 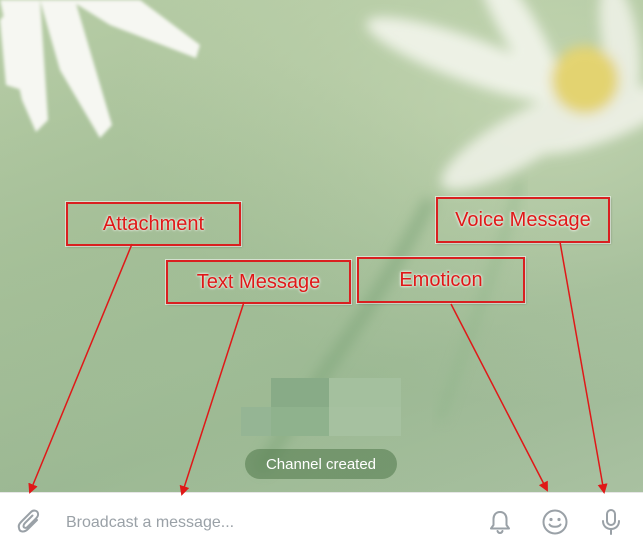 I want to click on message-composer, so click(x=321, y=522).